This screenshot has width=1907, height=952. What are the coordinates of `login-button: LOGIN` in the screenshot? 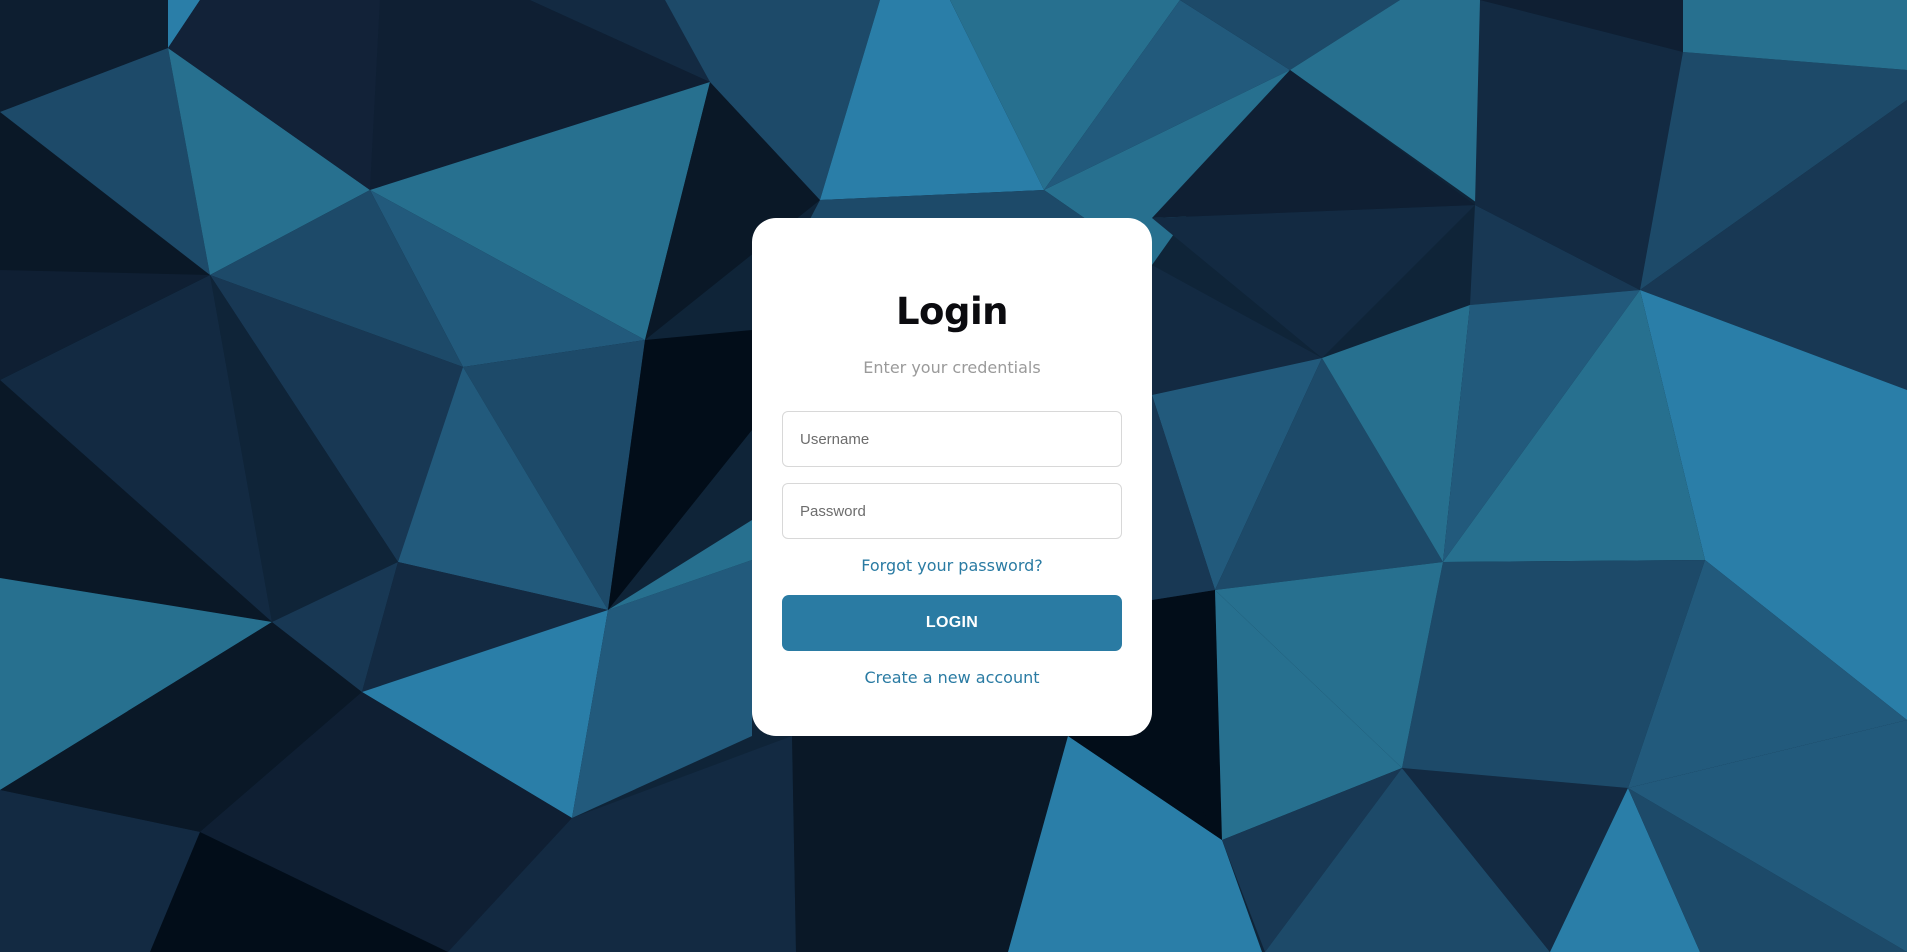 It's located at (952, 623).